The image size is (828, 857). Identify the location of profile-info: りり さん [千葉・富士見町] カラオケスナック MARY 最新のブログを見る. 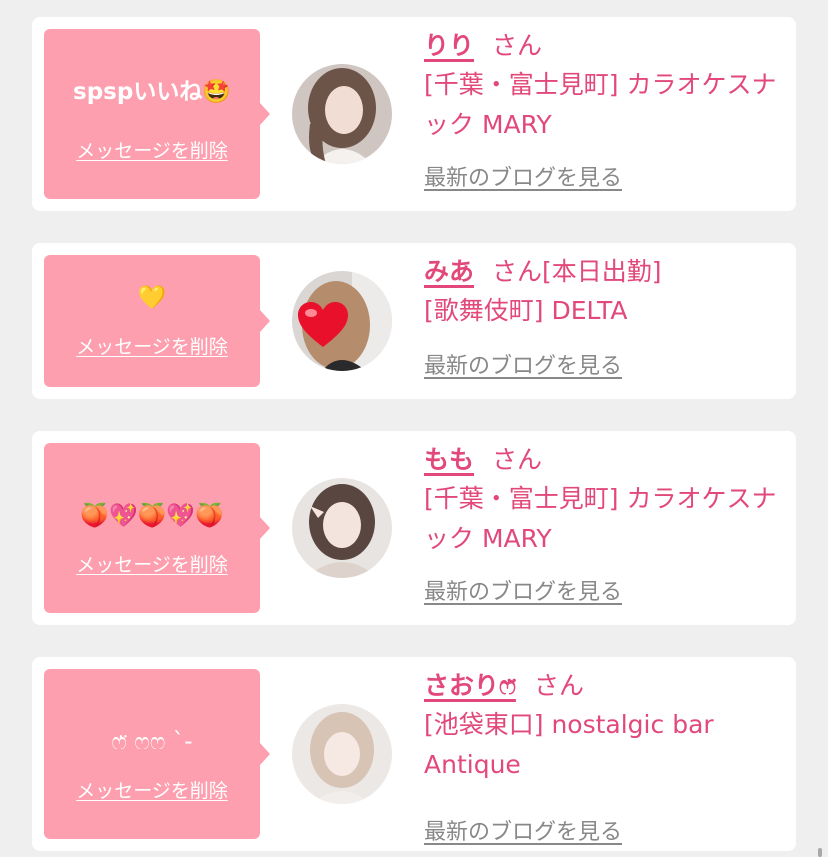
(604, 110).